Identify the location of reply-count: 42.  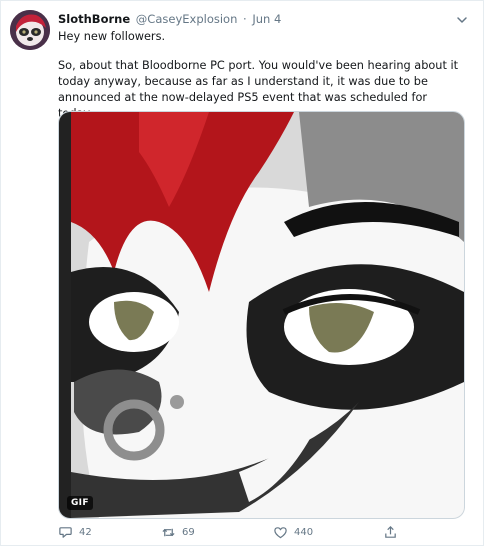
(85, 532).